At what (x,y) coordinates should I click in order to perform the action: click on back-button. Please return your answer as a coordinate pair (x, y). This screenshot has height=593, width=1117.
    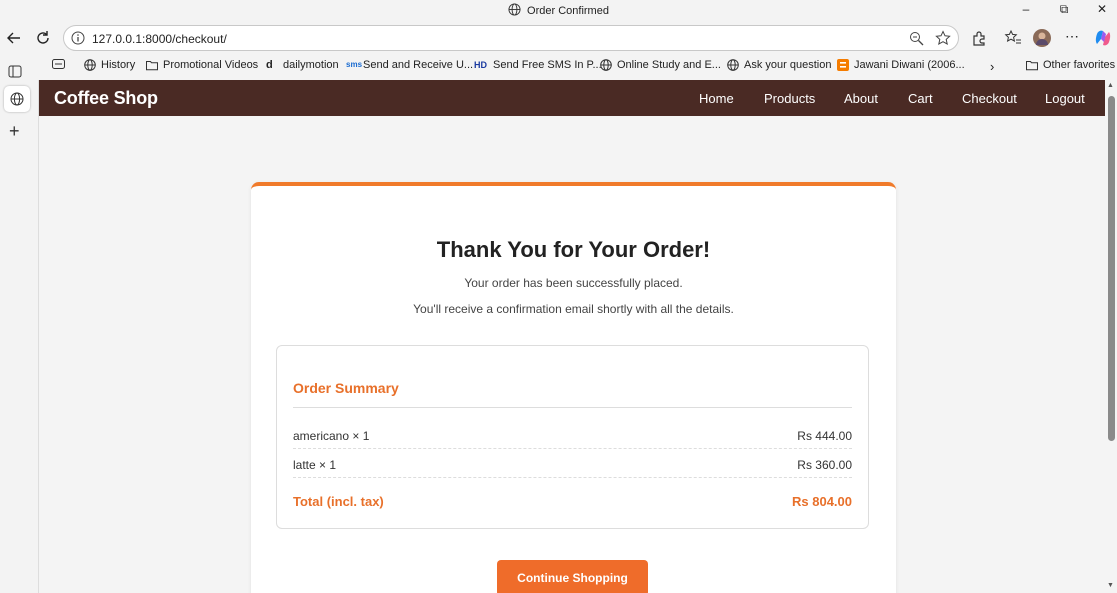
    Looking at the image, I should click on (14, 38).